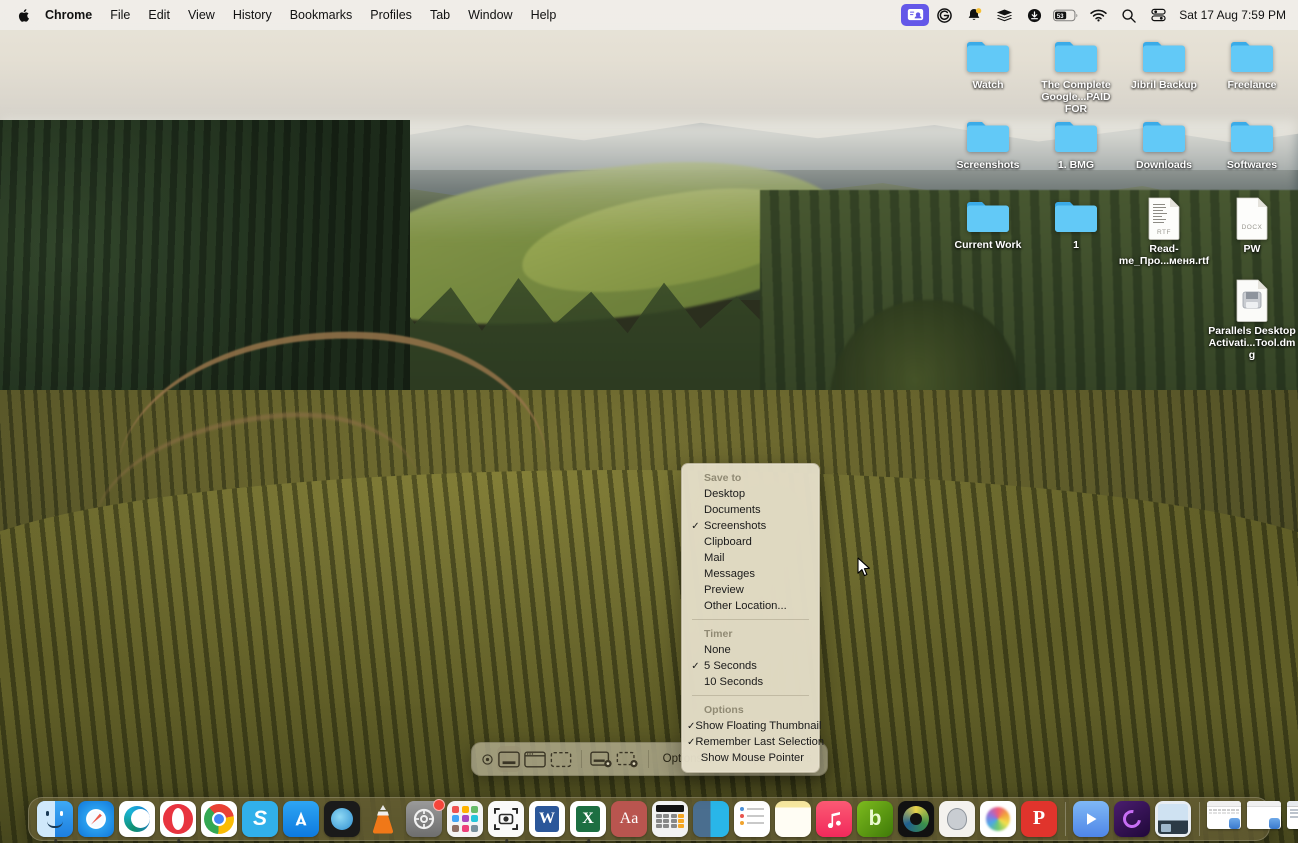  What do you see at coordinates (1158, 15) in the screenshot?
I see `control-center-icon` at bounding box center [1158, 15].